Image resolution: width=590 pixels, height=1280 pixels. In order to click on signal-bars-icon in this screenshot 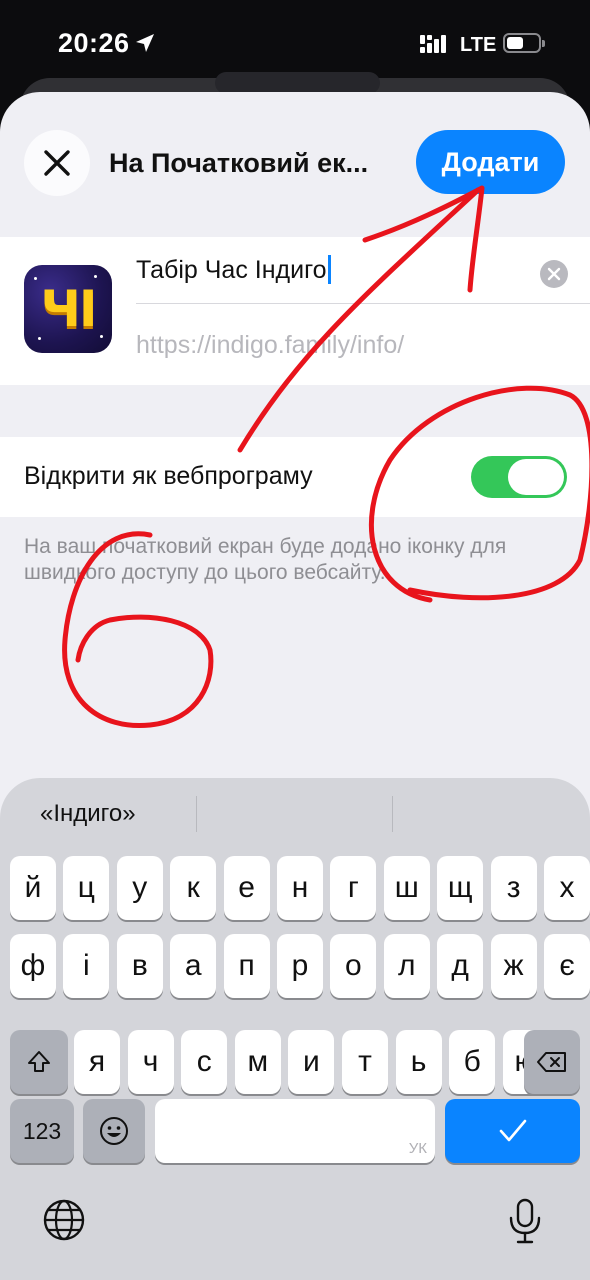, I will do `click(433, 44)`.